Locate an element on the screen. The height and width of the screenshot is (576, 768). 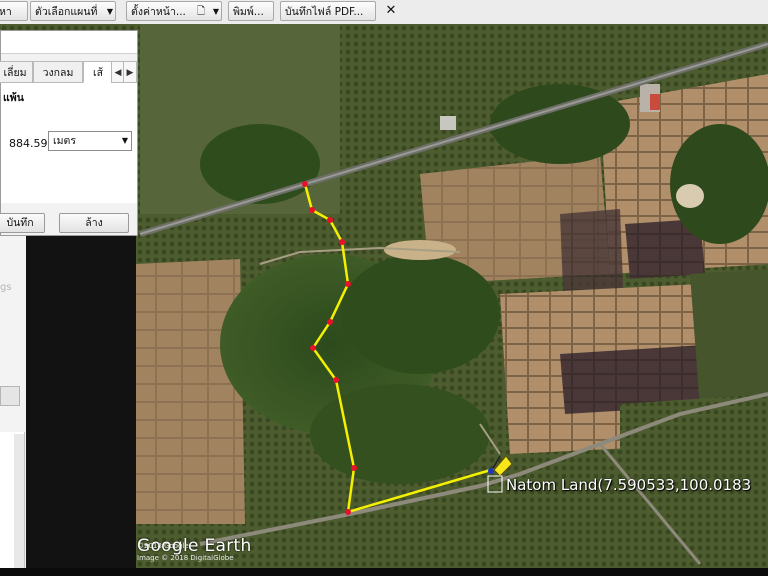
close-icon: ✕ is located at coordinates (391, 11).